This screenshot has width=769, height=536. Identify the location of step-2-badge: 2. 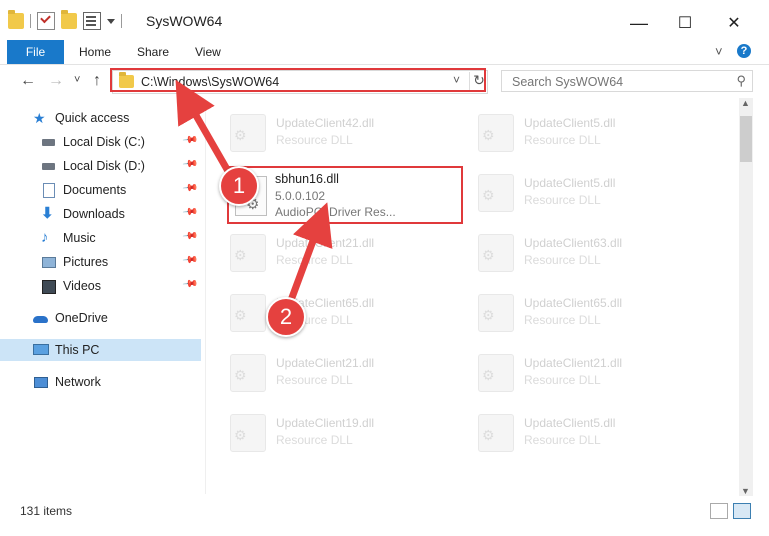
(286, 317).